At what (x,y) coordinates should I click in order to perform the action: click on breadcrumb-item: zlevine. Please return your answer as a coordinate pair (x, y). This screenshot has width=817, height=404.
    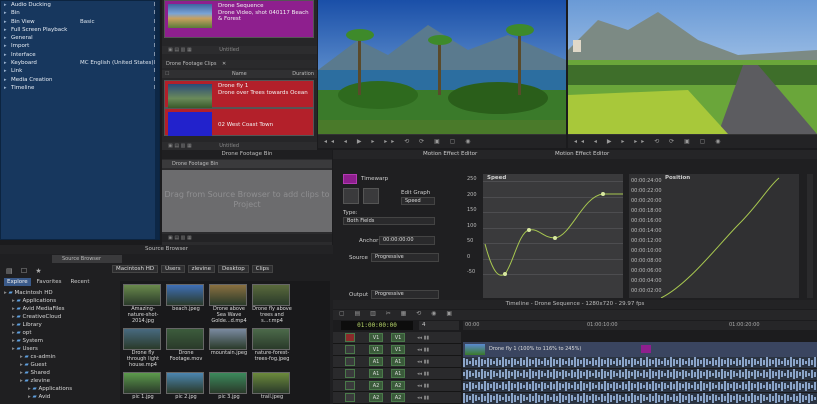
    Looking at the image, I should click on (201, 269).